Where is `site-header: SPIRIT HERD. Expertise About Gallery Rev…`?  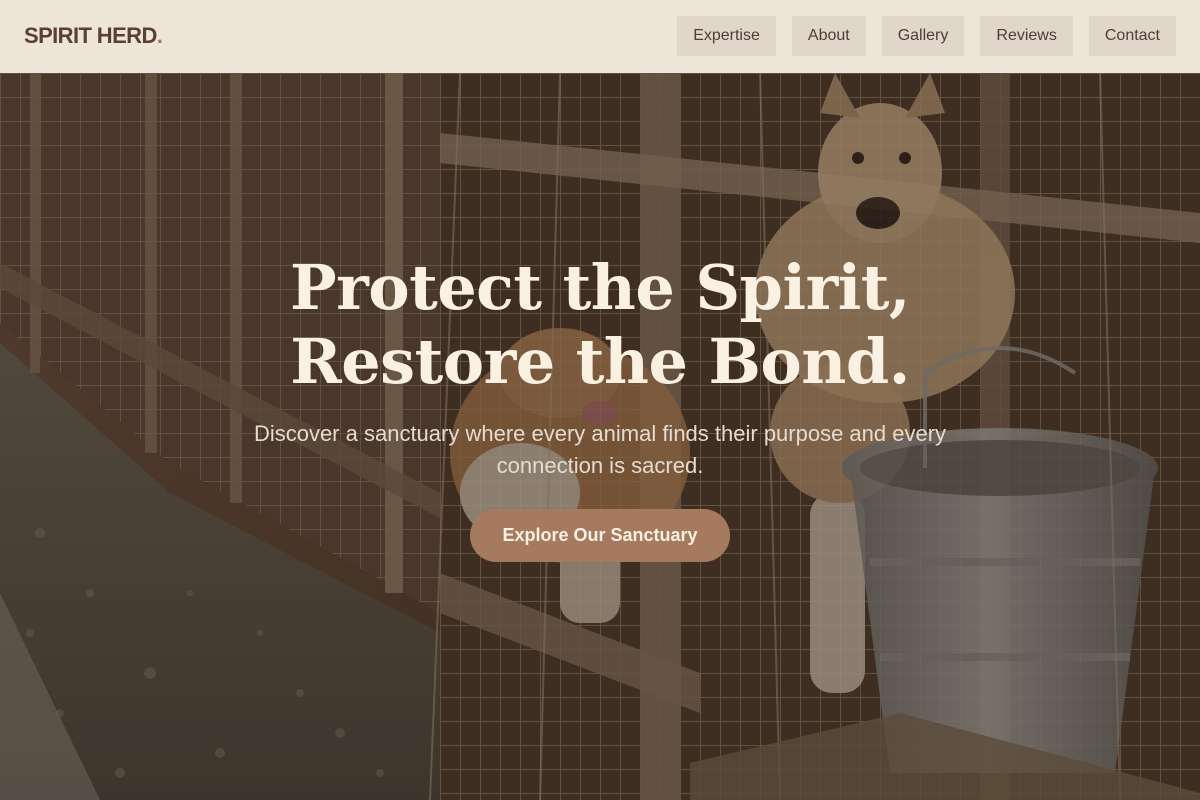
site-header: SPIRIT HERD. Expertise About Gallery Rev… is located at coordinates (600, 36).